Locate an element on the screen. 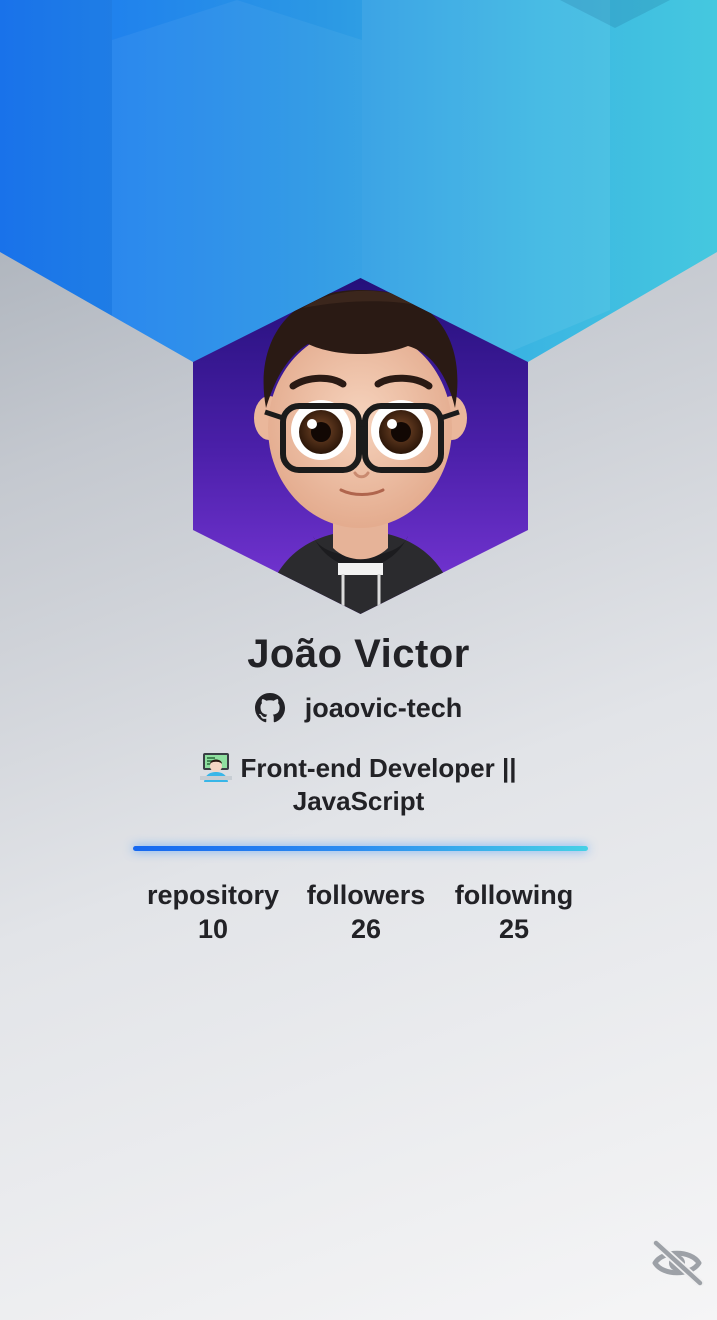 The width and height of the screenshot is (717, 1320). technologist-emoji-icon is located at coordinates (216, 767).